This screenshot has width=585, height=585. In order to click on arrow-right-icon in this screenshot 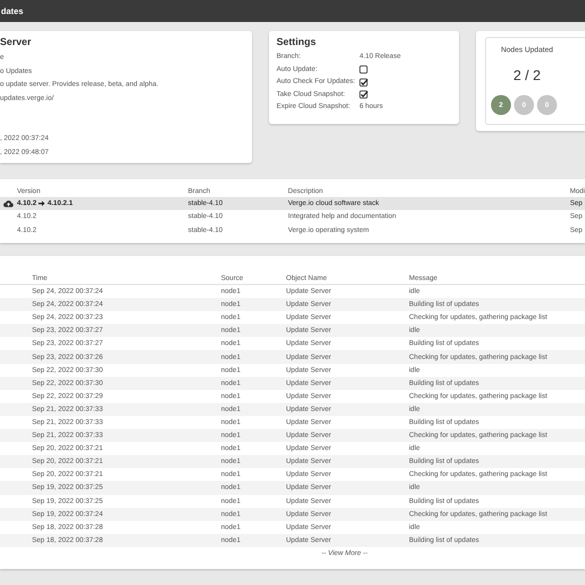, I will do `click(42, 204)`.